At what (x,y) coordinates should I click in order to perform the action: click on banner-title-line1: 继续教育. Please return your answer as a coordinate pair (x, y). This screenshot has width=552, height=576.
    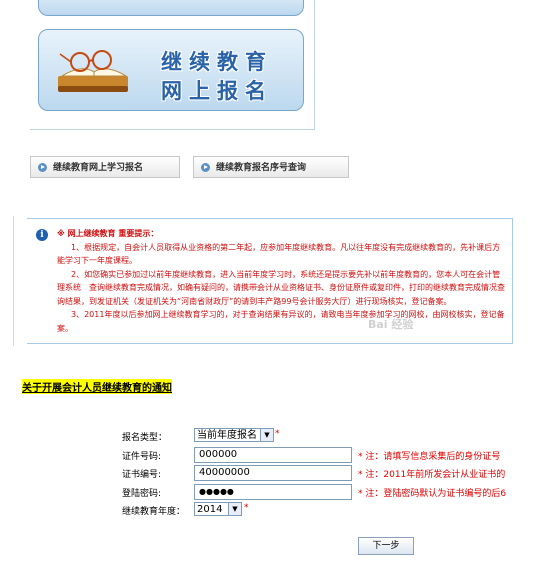
    Looking at the image, I should click on (217, 62).